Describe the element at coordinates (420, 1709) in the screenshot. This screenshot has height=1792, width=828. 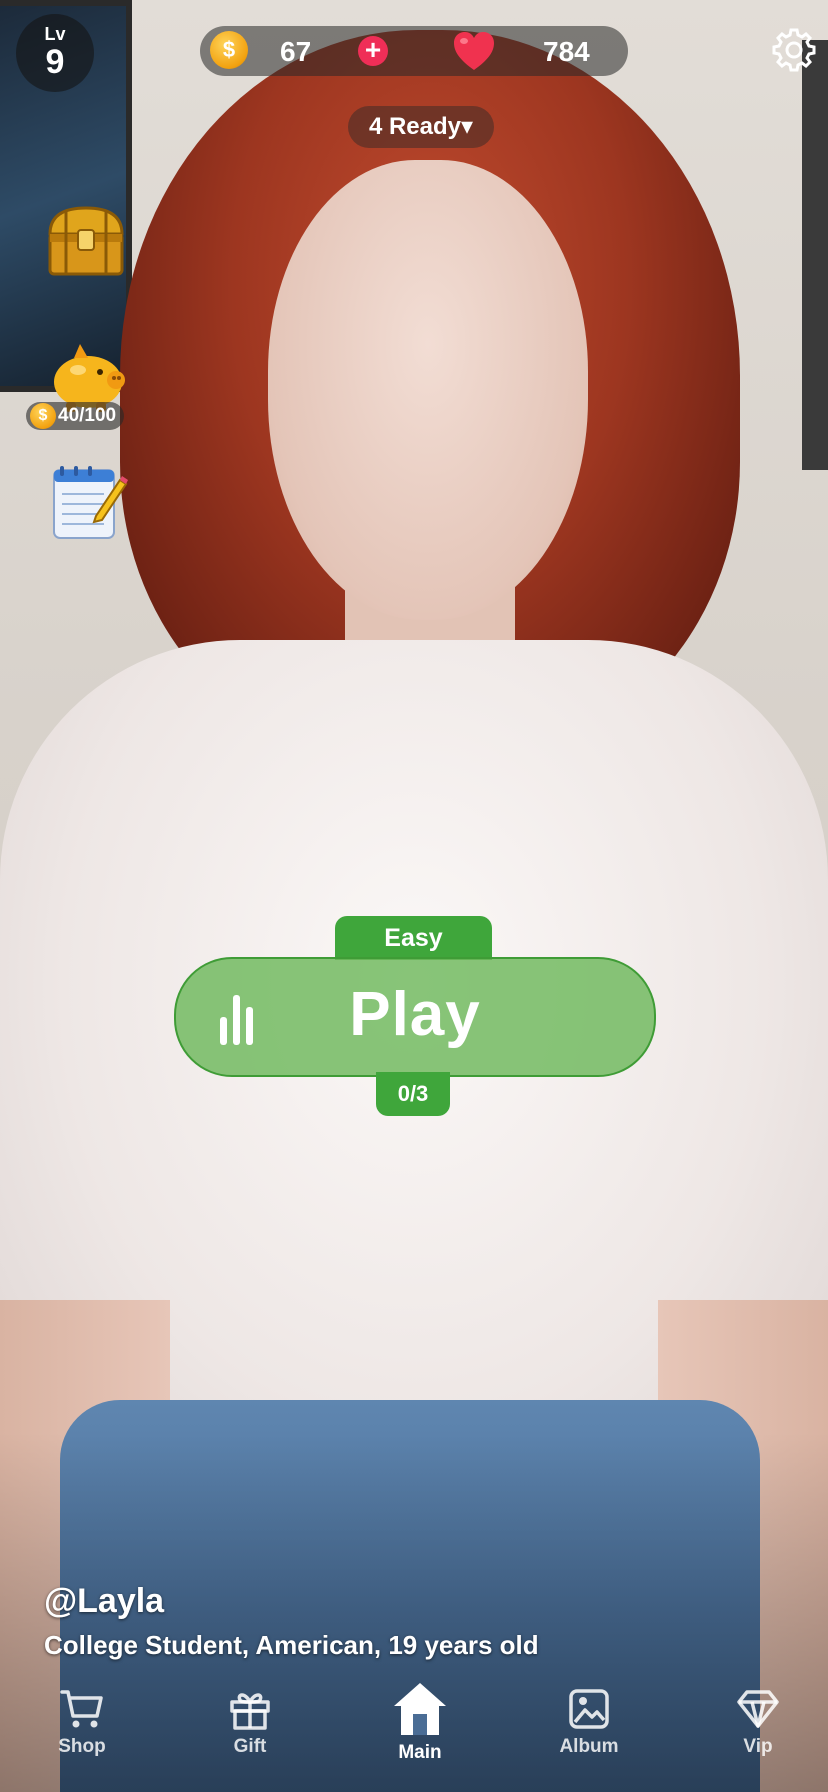
I see `home-icon` at that location.